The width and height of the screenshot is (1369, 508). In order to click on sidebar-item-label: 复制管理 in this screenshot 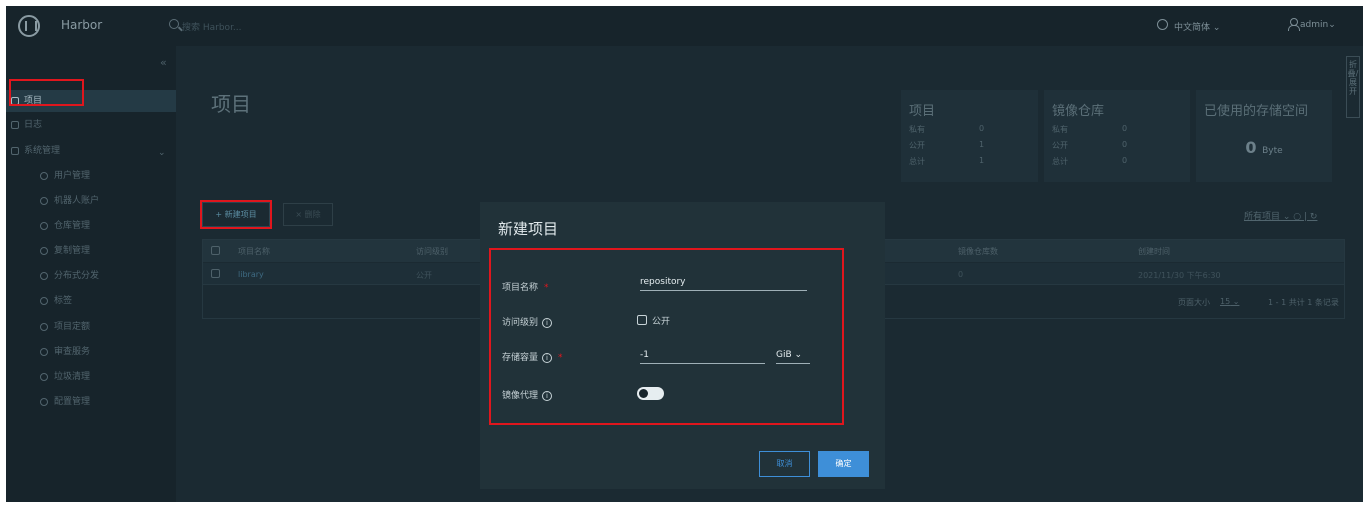, I will do `click(72, 251)`.